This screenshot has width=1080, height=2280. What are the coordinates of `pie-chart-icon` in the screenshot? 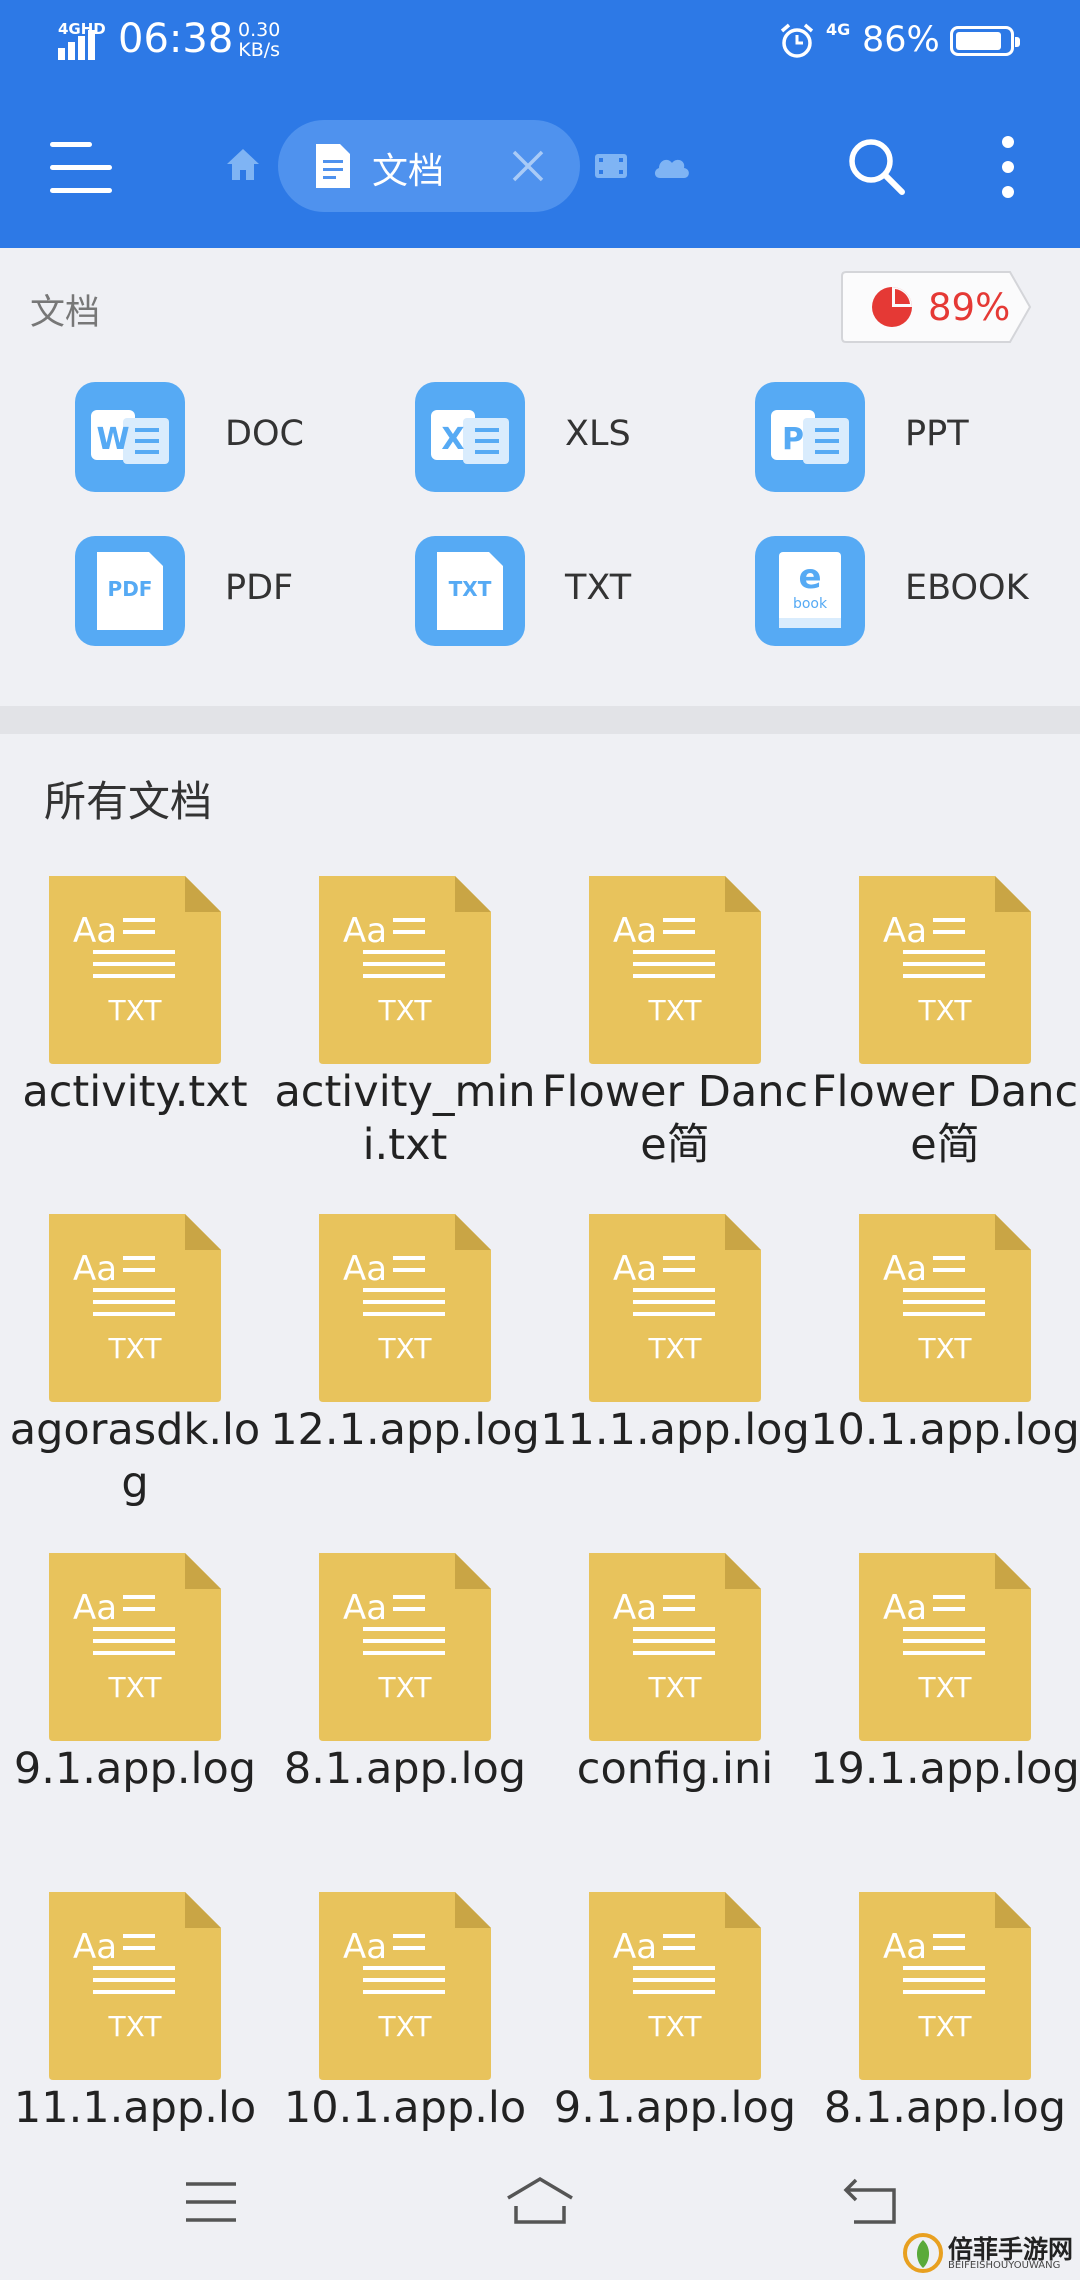 It's located at (892, 307).